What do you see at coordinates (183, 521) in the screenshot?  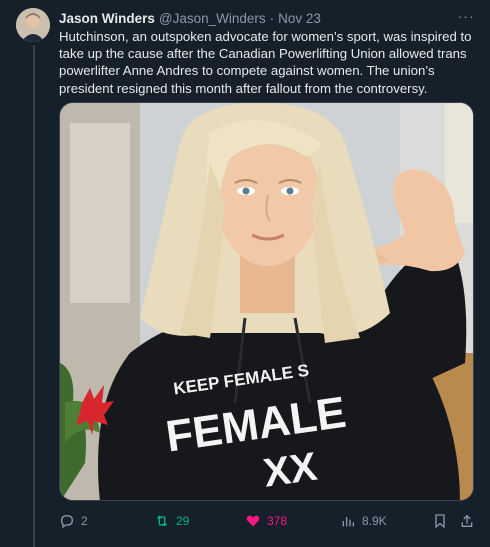 I see `retweet-count: 29` at bounding box center [183, 521].